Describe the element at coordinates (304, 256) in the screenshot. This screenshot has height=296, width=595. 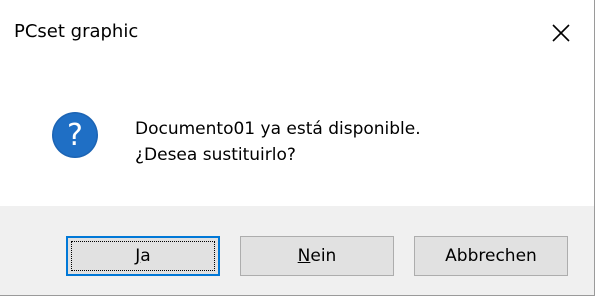
I see `no-button-mnemonic: N` at that location.